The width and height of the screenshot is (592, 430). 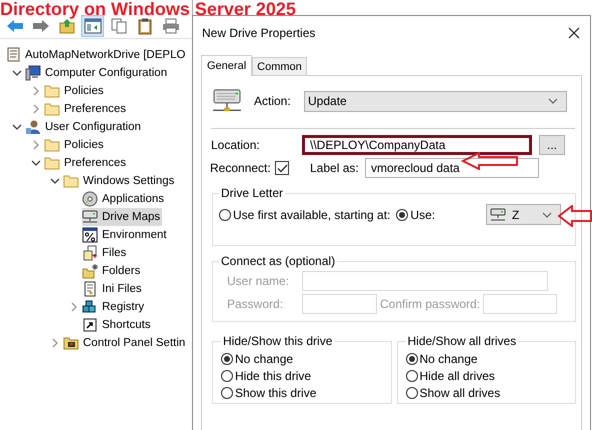 I want to click on reconnect-checkbox, so click(x=282, y=168).